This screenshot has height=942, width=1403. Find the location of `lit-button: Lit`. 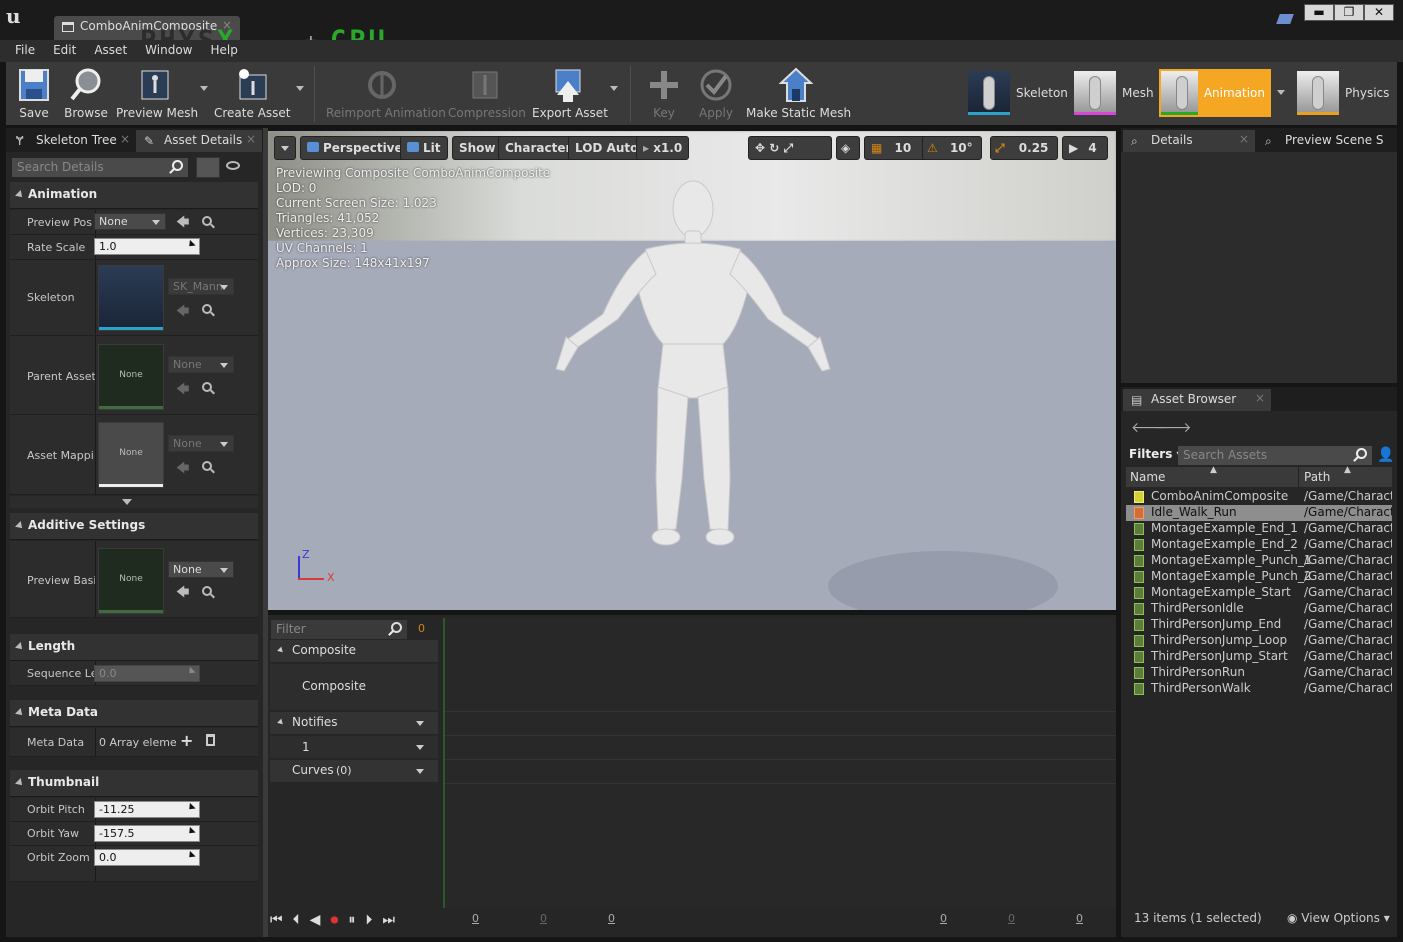

lit-button: Lit is located at coordinates (424, 148).